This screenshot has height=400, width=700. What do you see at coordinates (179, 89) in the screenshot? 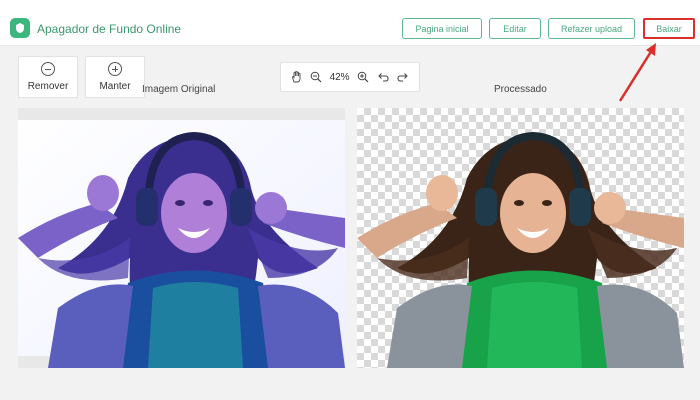
I see `original-image-label: Imagem Original` at bounding box center [179, 89].